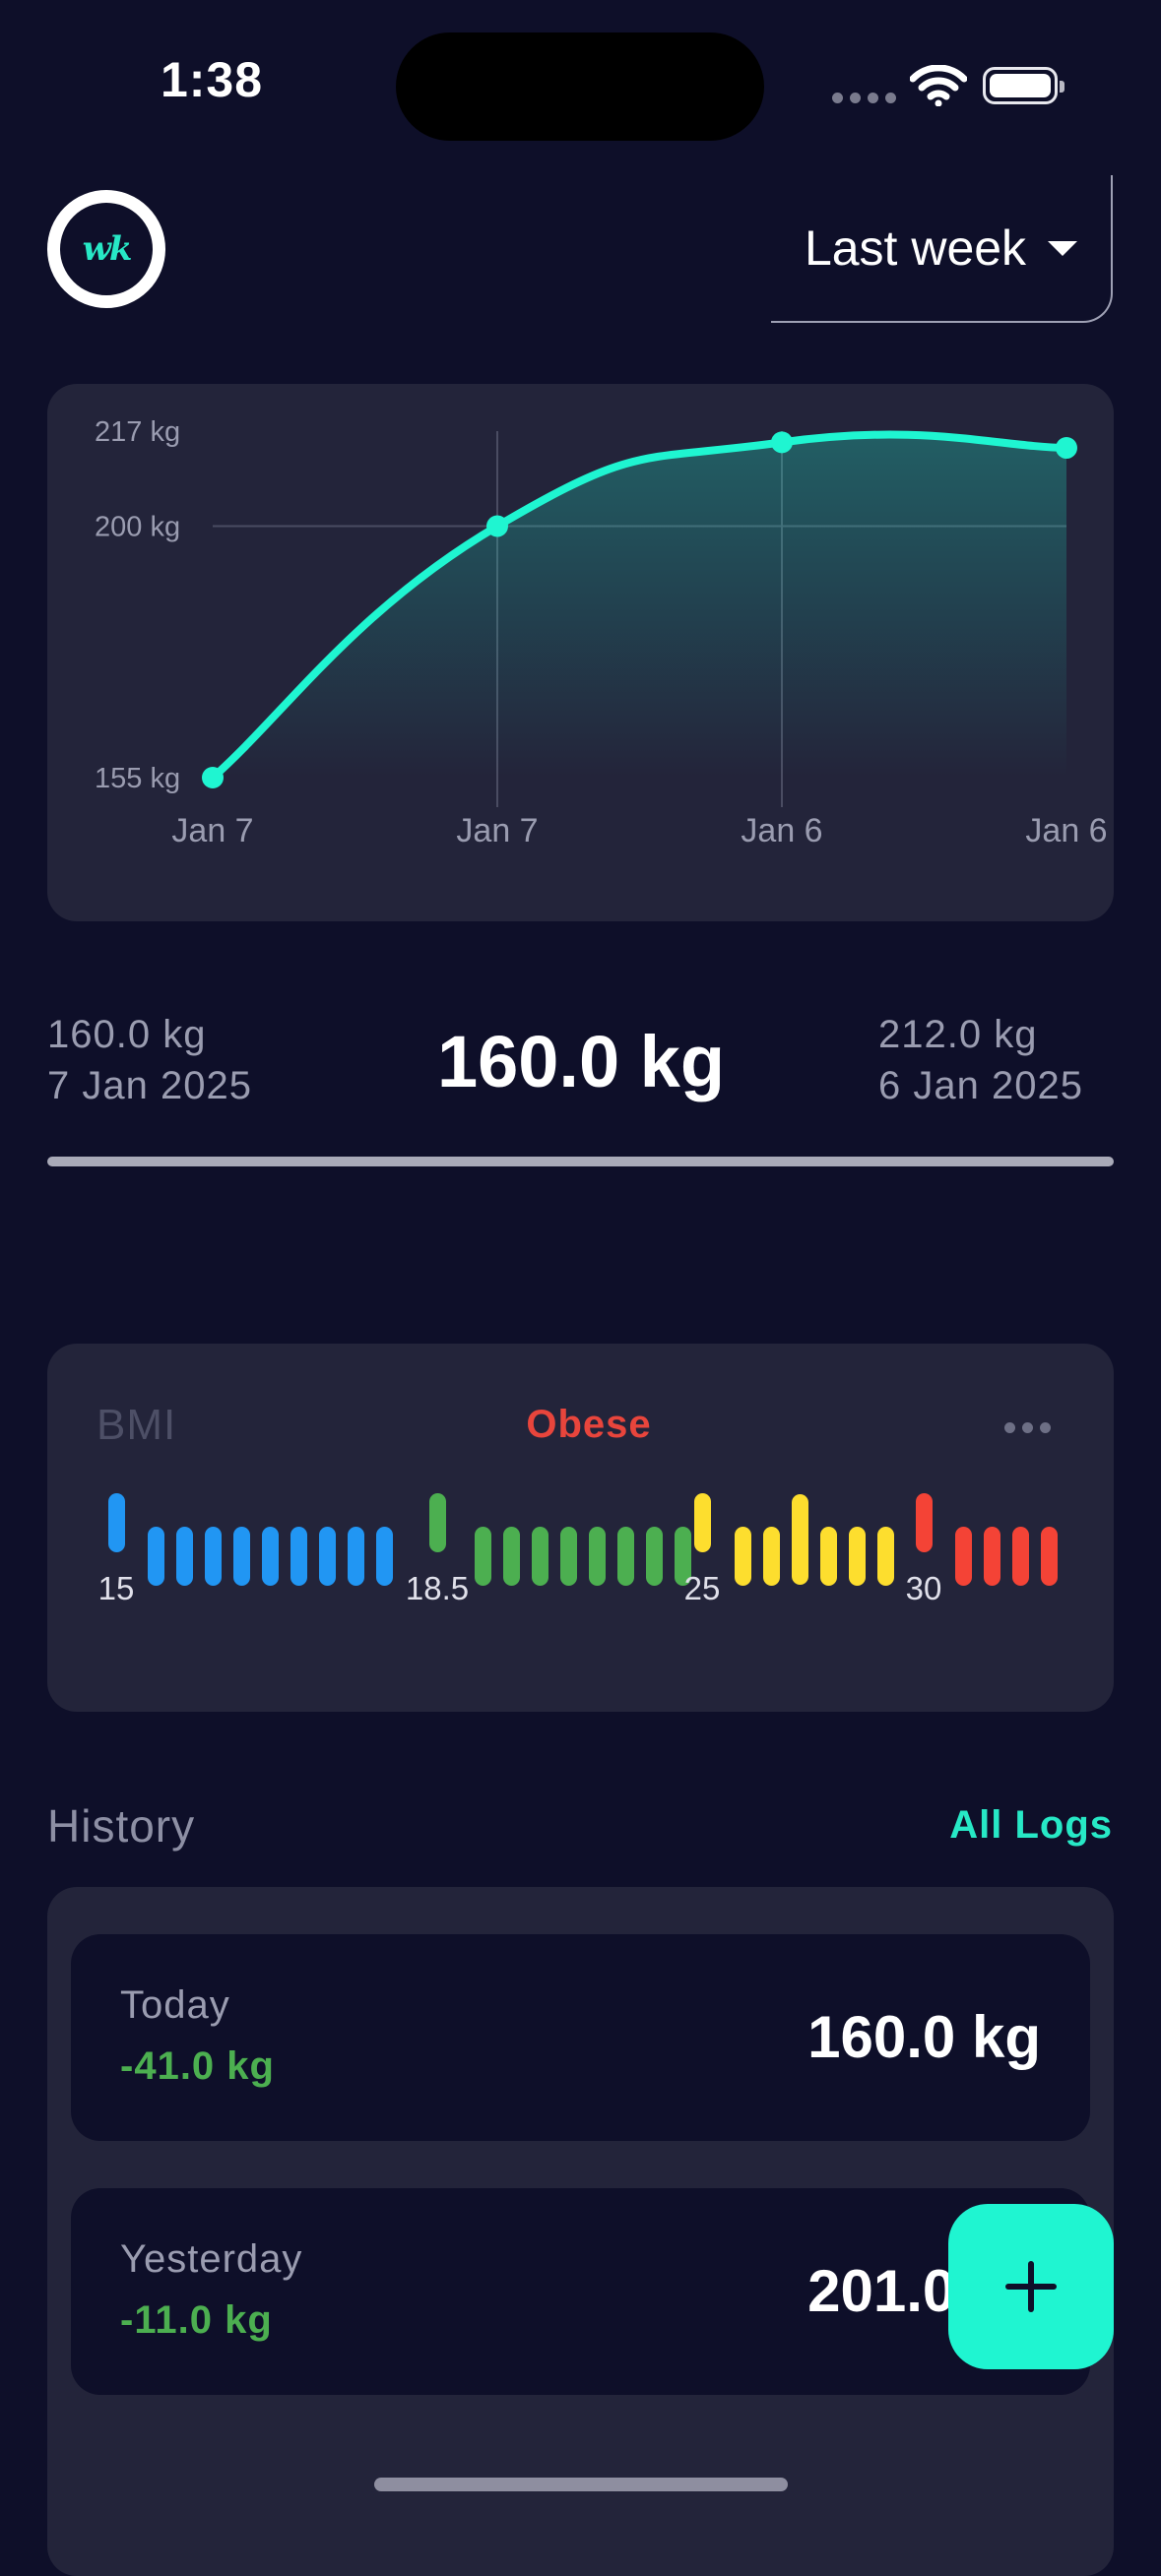 This screenshot has height=2576, width=1161. Describe the element at coordinates (589, 1424) in the screenshot. I see `bmi-status: Obese` at that location.